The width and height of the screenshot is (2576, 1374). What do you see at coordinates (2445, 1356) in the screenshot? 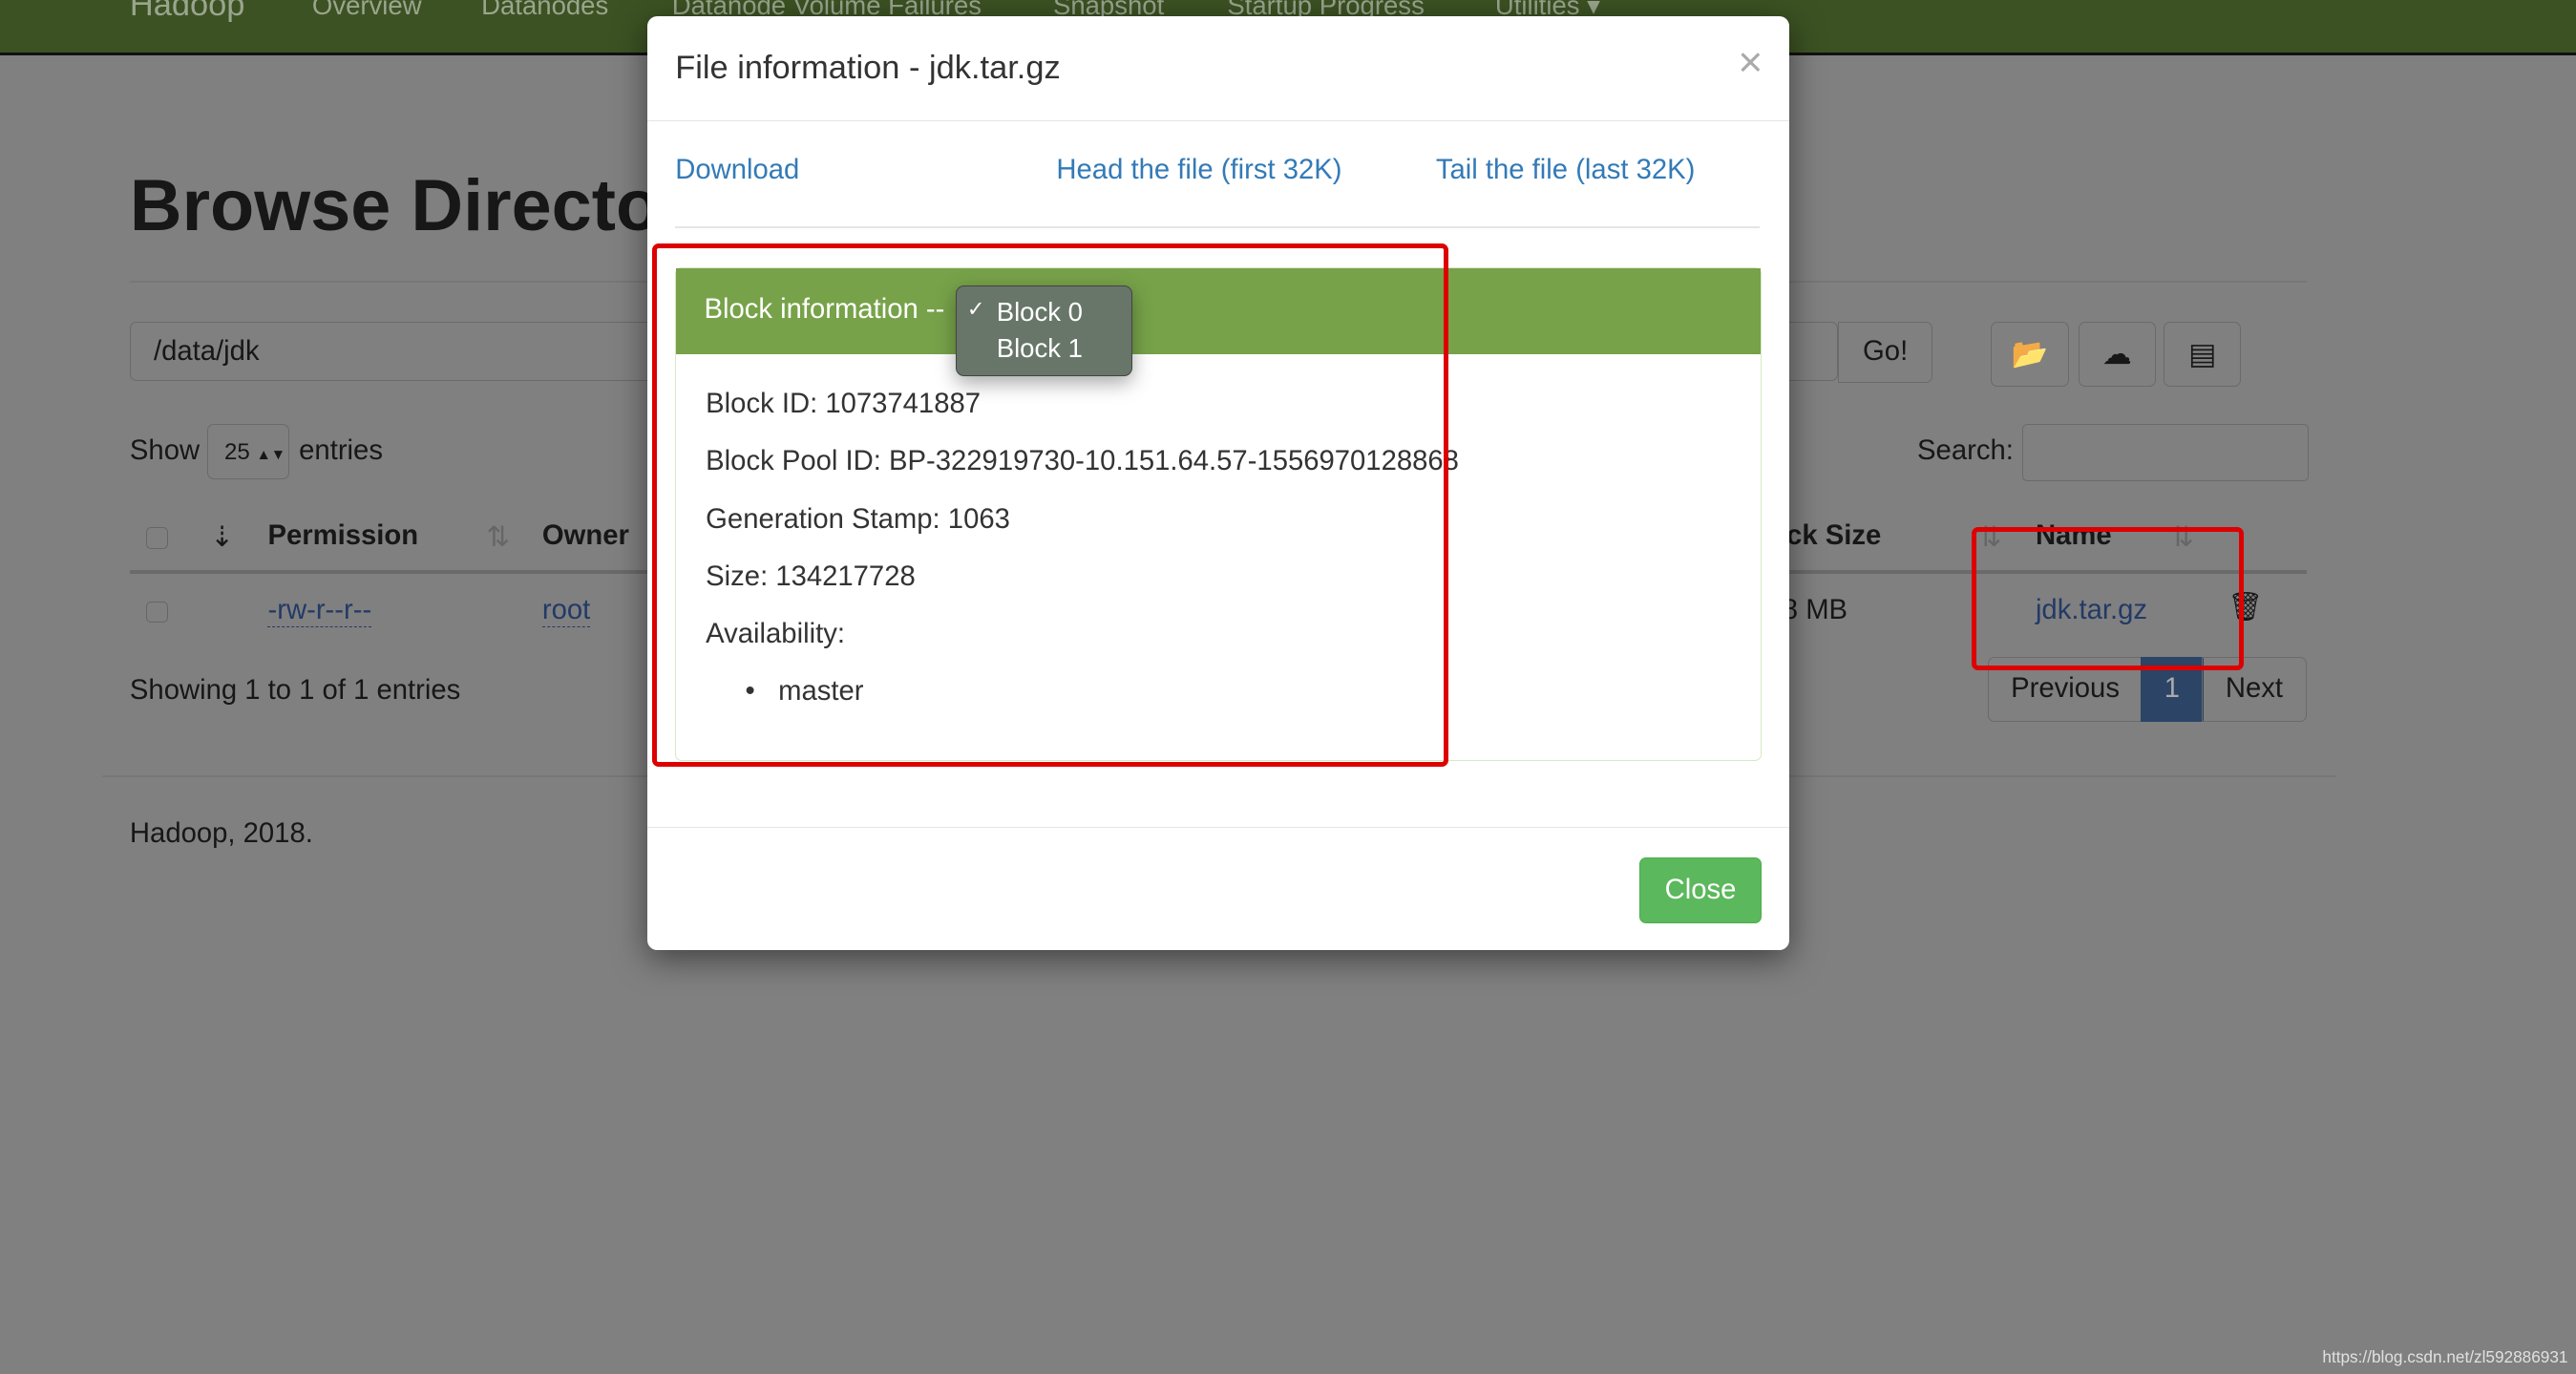
I see `watermark: https://blog.csdn.net/zl592886931` at bounding box center [2445, 1356].